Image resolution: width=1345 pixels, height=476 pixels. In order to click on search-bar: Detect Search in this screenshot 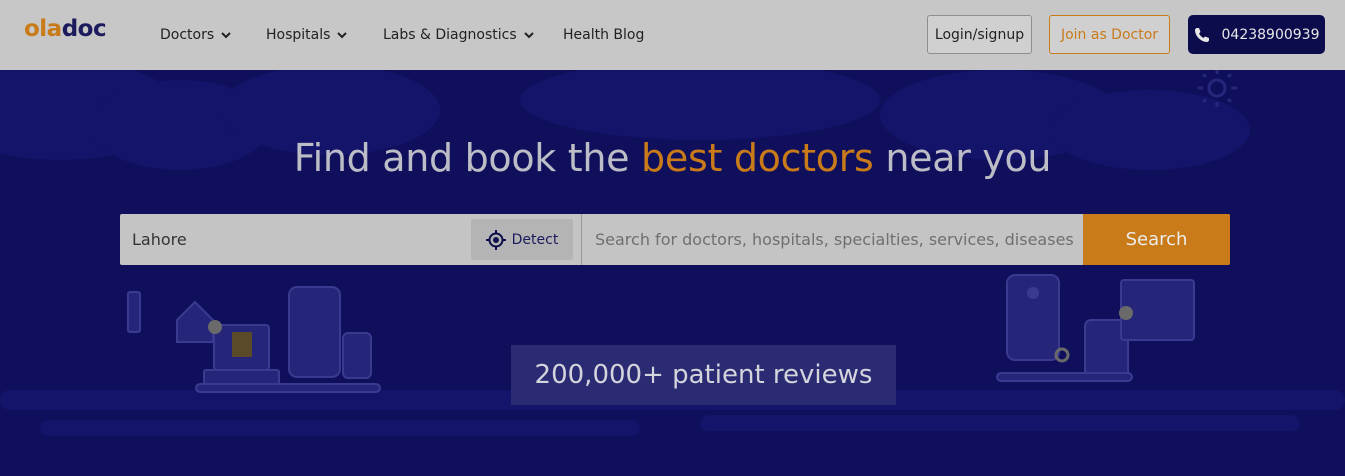, I will do `click(675, 239)`.